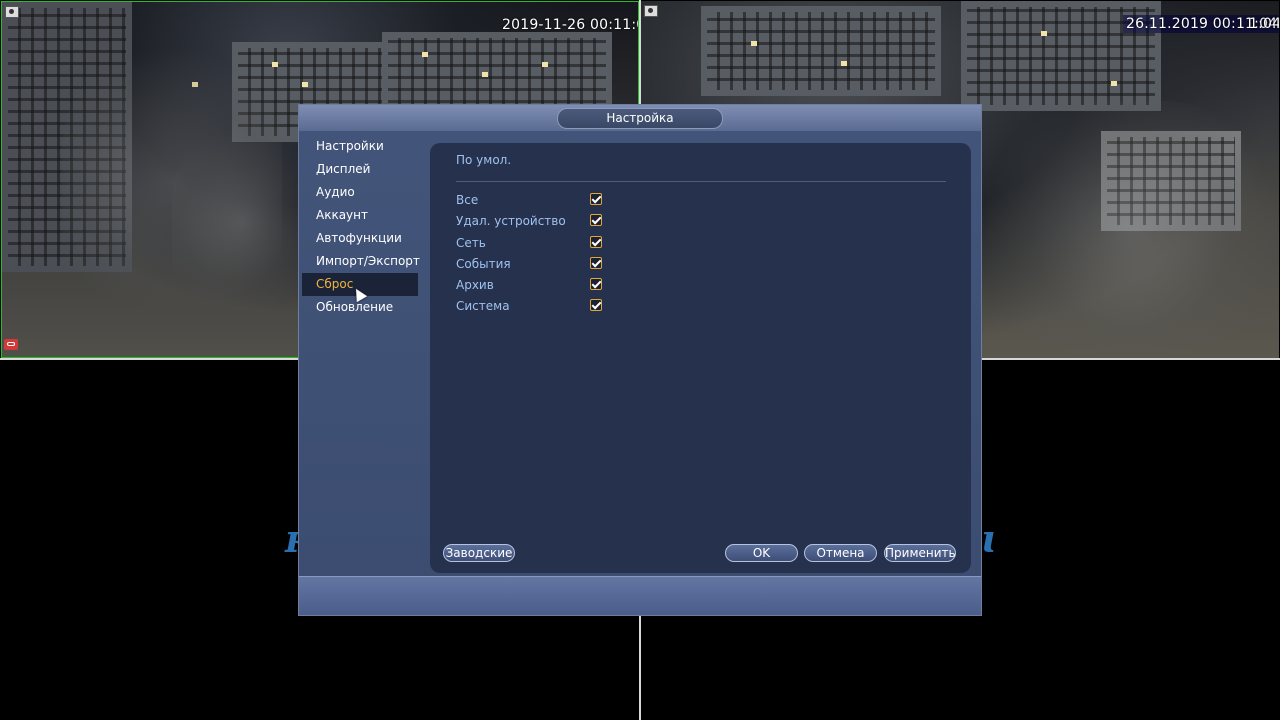 Image resolution: width=1280 pixels, height=720 pixels. I want to click on checkbox-network, so click(596, 241).